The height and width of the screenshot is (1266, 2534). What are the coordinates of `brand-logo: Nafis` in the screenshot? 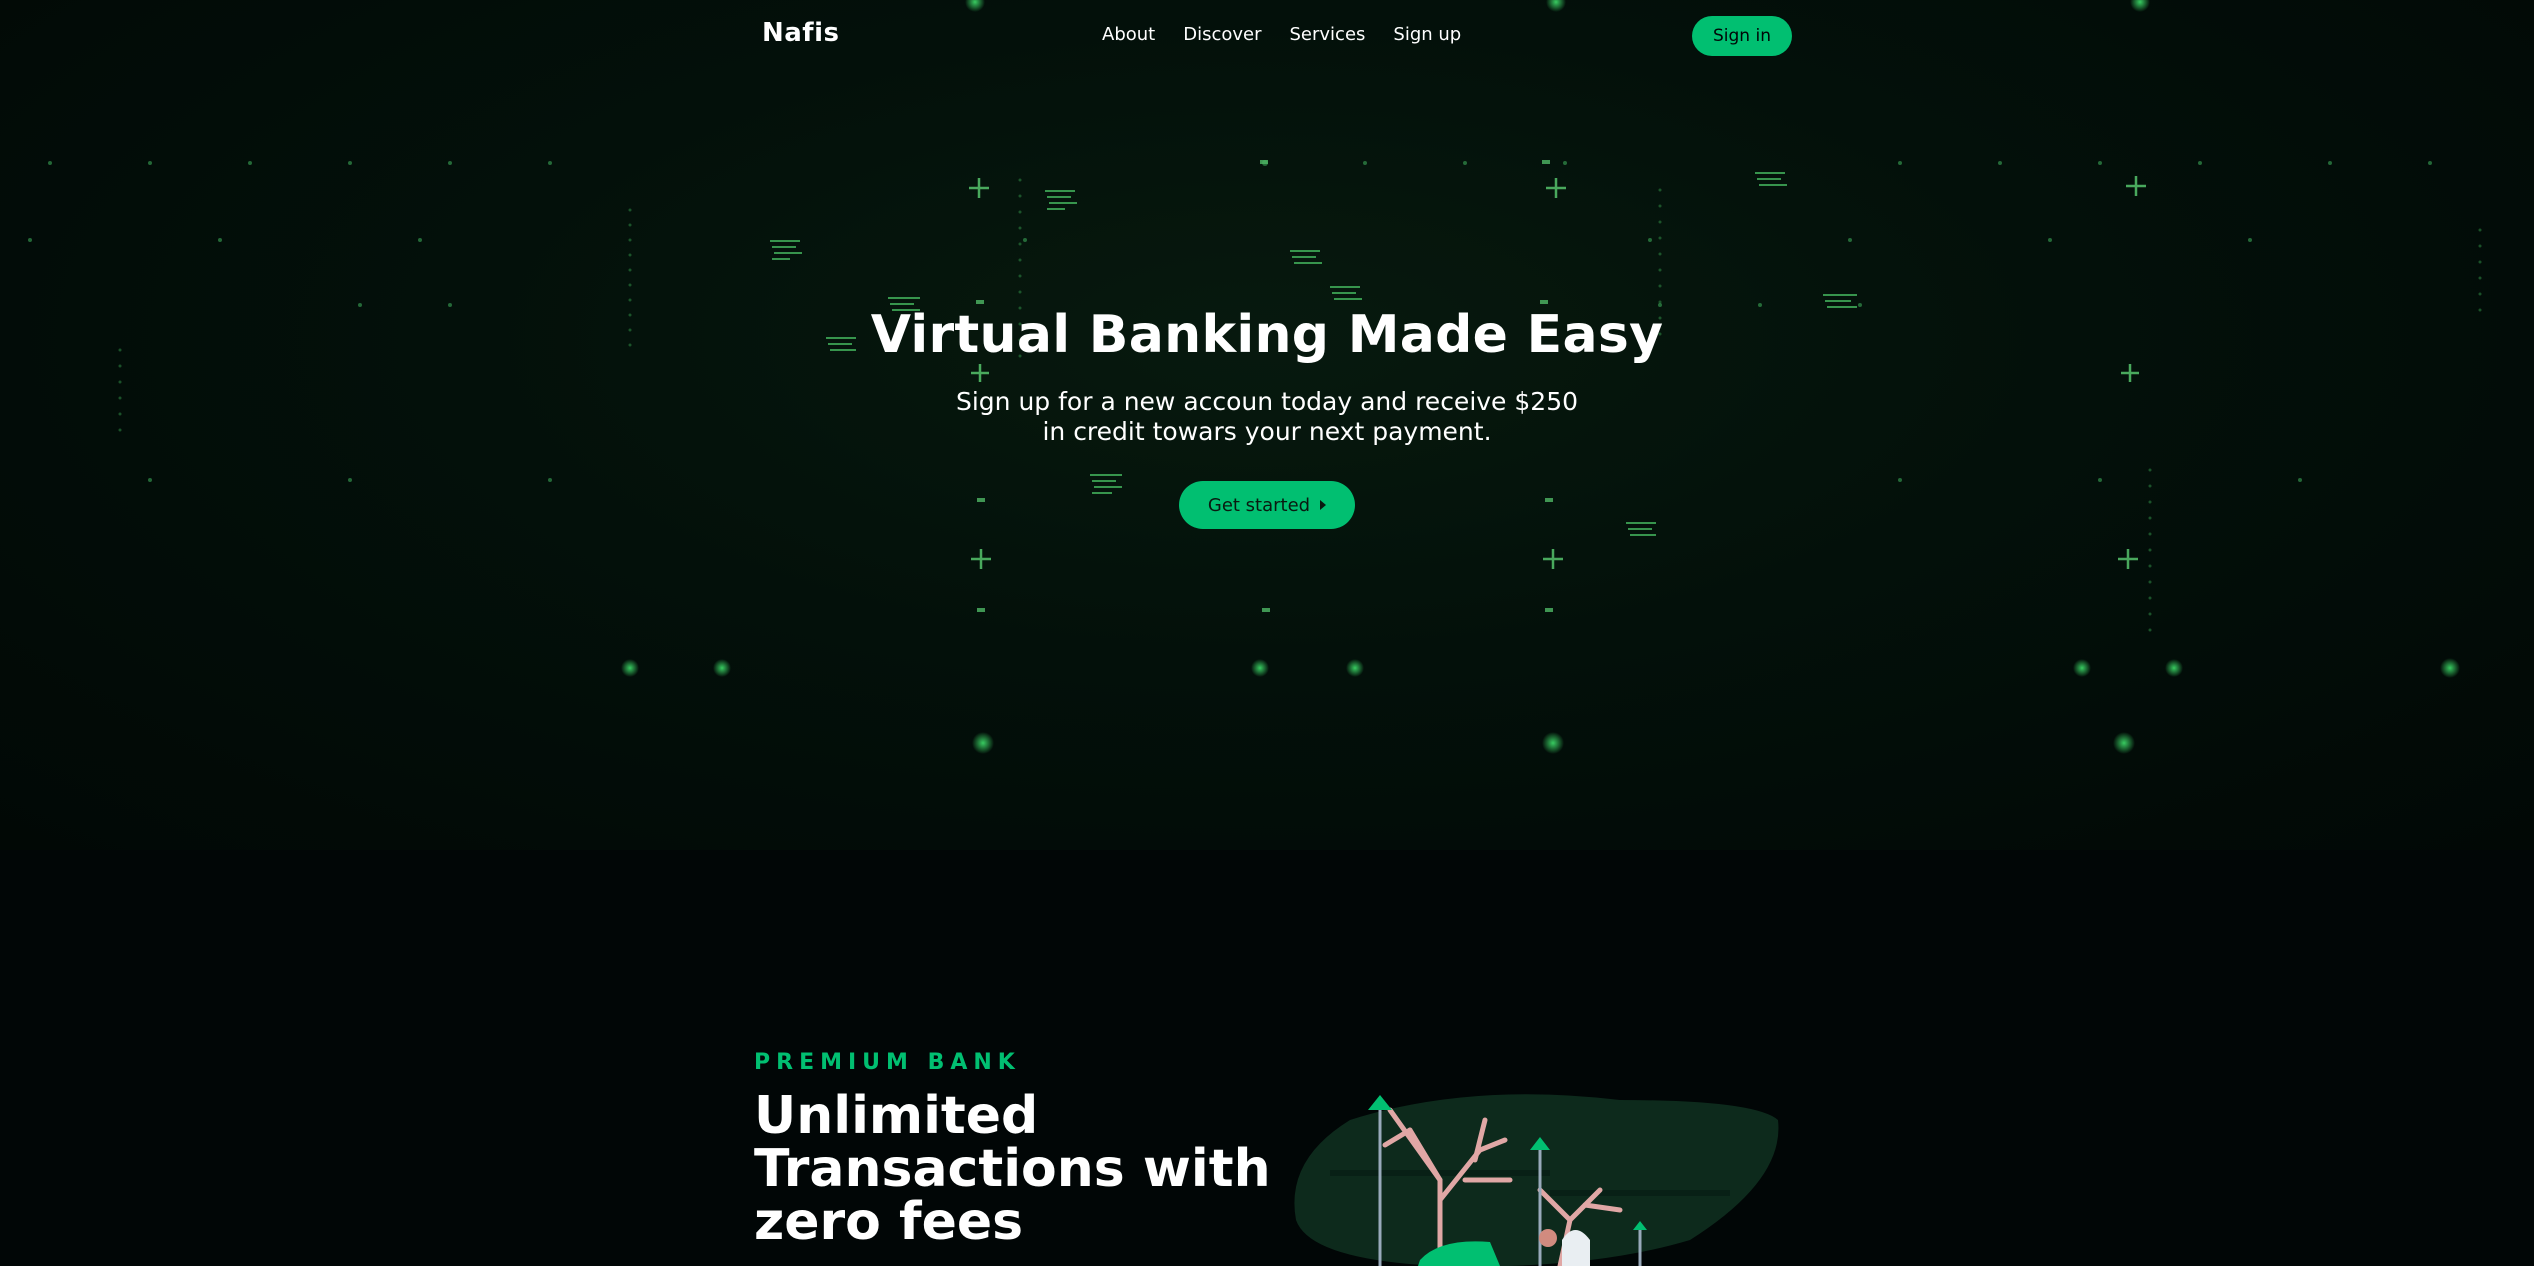 It's located at (801, 33).